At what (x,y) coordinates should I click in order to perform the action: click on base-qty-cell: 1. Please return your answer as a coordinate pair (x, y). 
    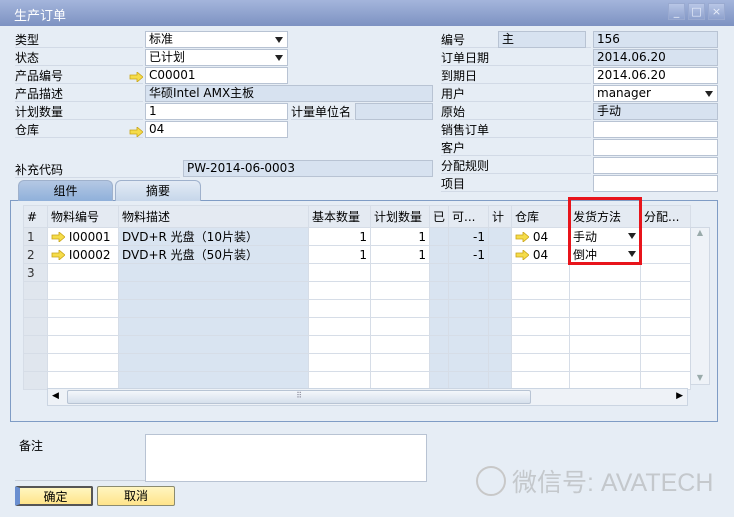
    Looking at the image, I should click on (339, 254).